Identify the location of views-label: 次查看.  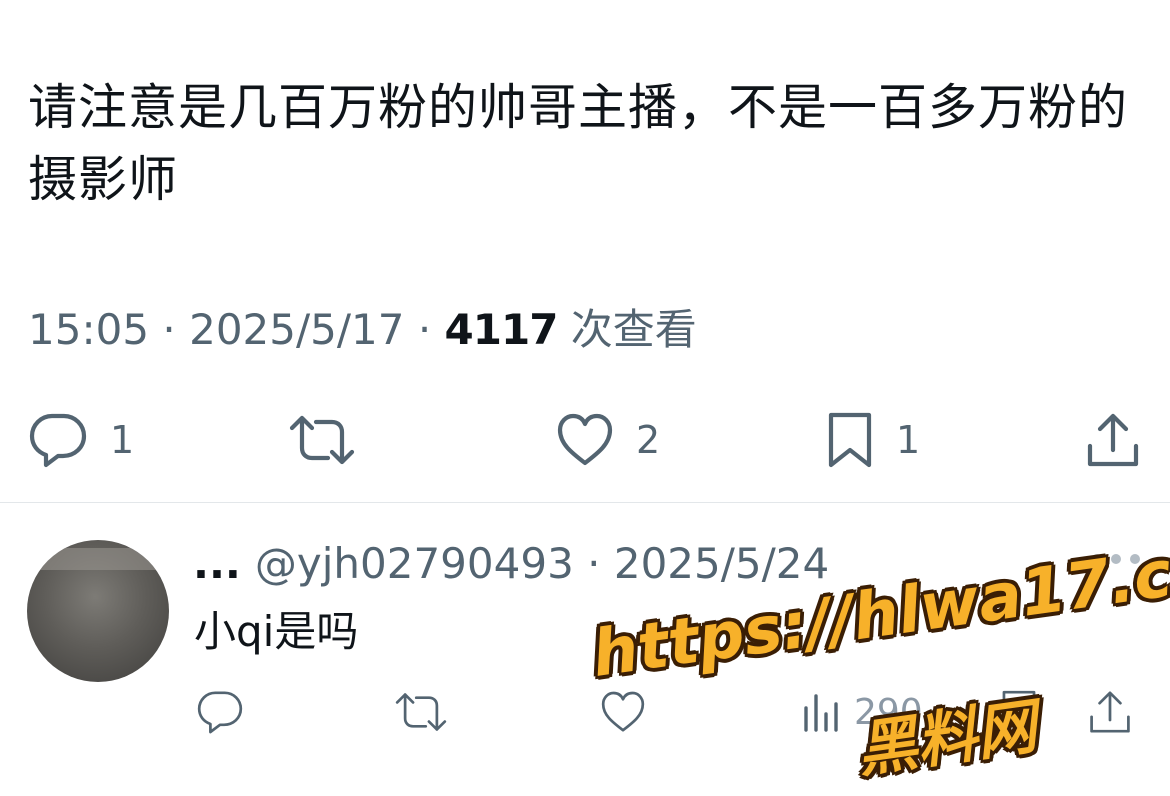
(627, 329).